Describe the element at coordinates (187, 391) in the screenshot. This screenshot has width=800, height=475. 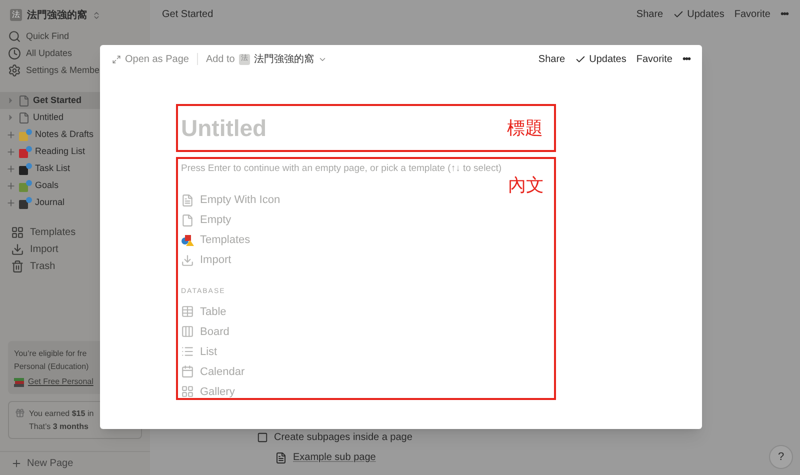
I see `gallery-icon` at that location.